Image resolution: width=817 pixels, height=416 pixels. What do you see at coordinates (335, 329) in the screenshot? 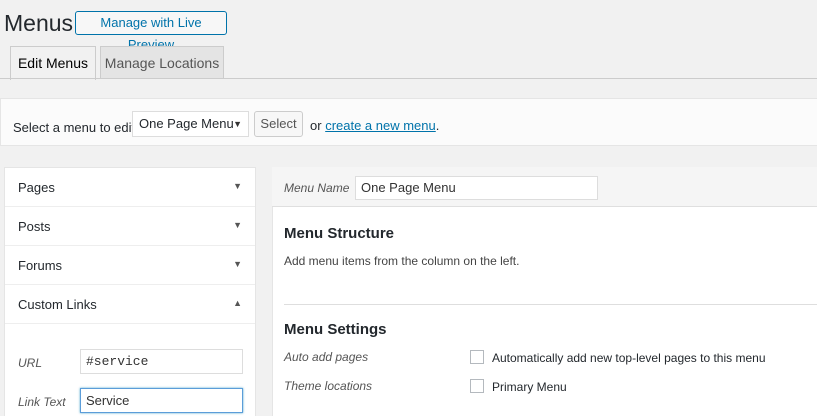
I see `menu-settings-heading: Menu Settings` at bounding box center [335, 329].